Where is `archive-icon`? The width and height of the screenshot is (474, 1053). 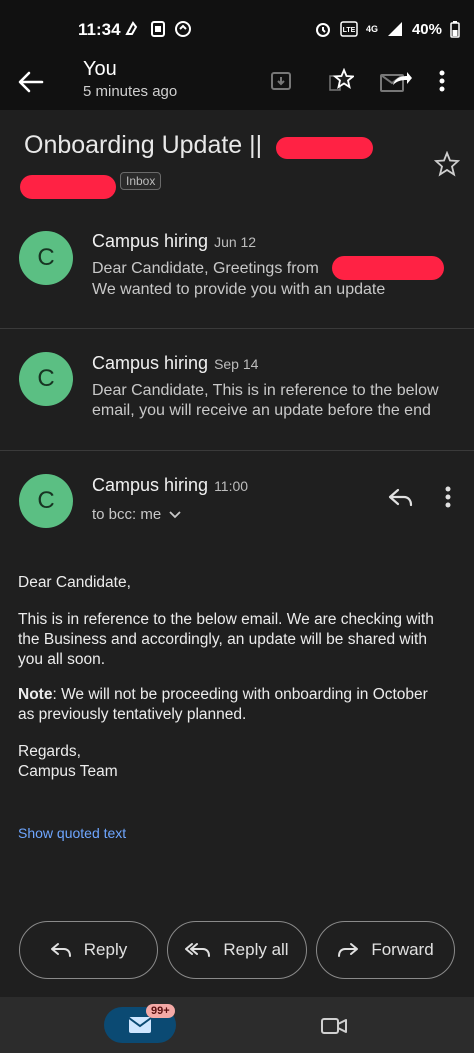
archive-icon is located at coordinates (281, 81).